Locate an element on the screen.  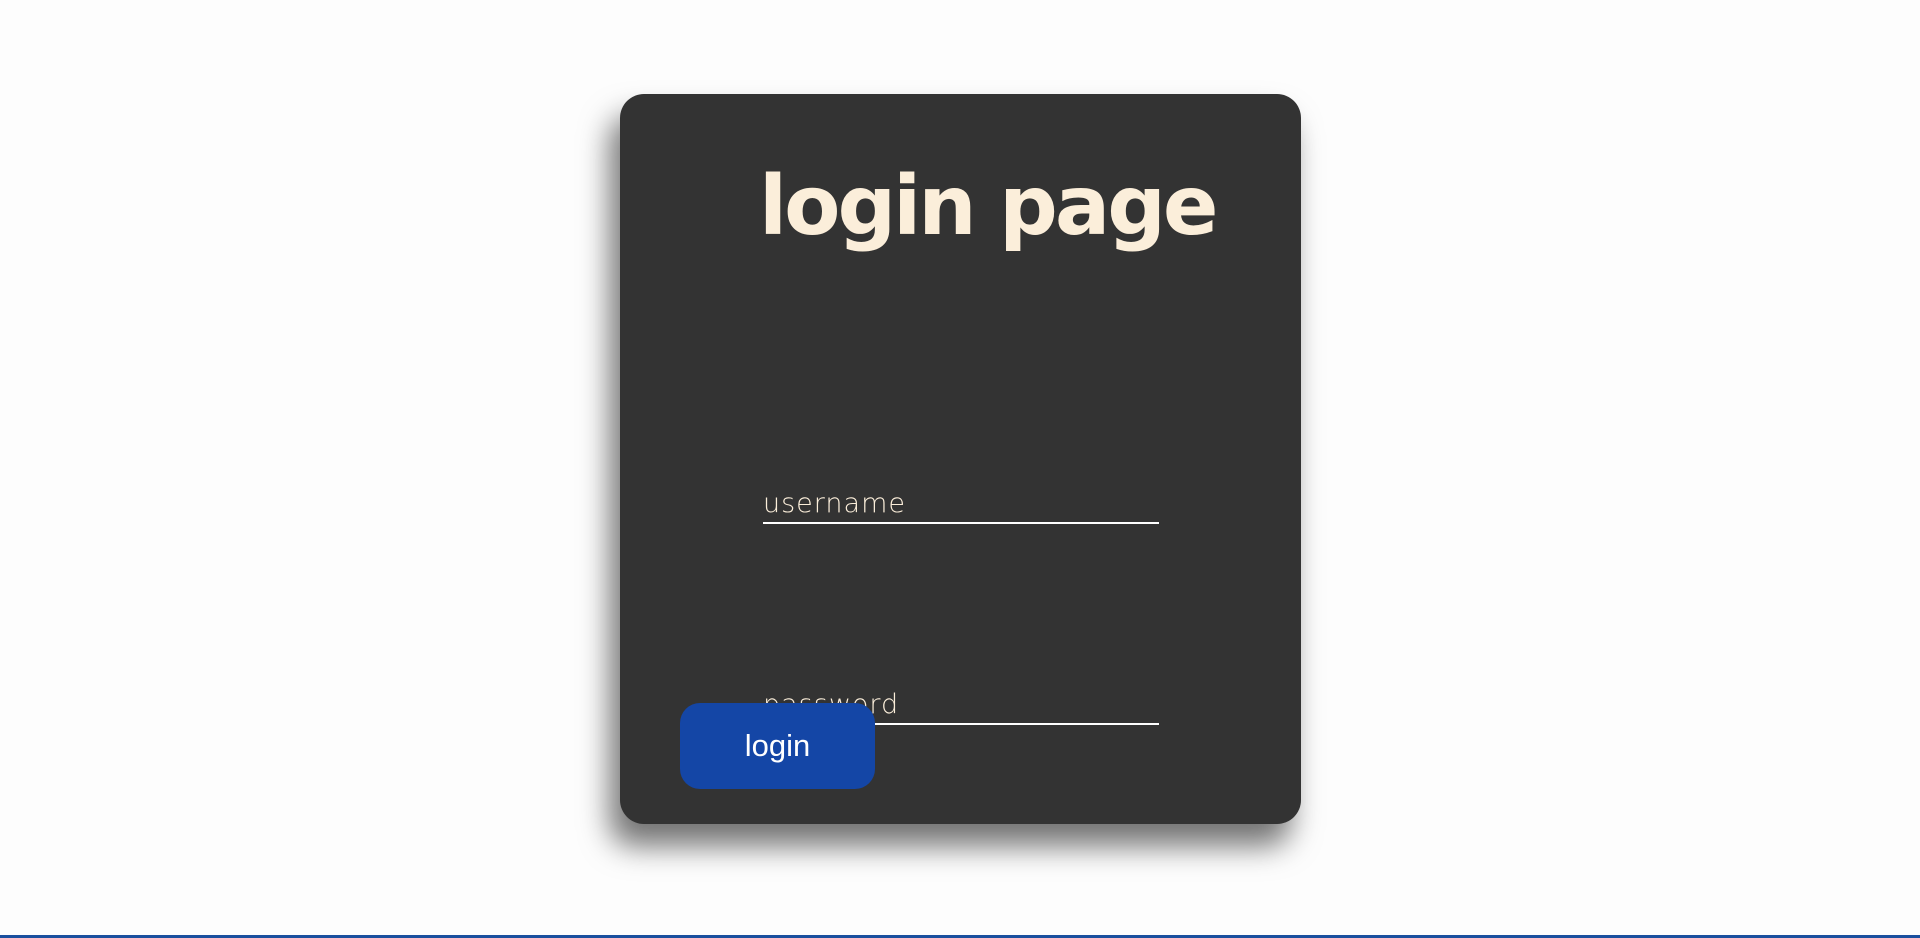
login-button: login is located at coordinates (777, 746).